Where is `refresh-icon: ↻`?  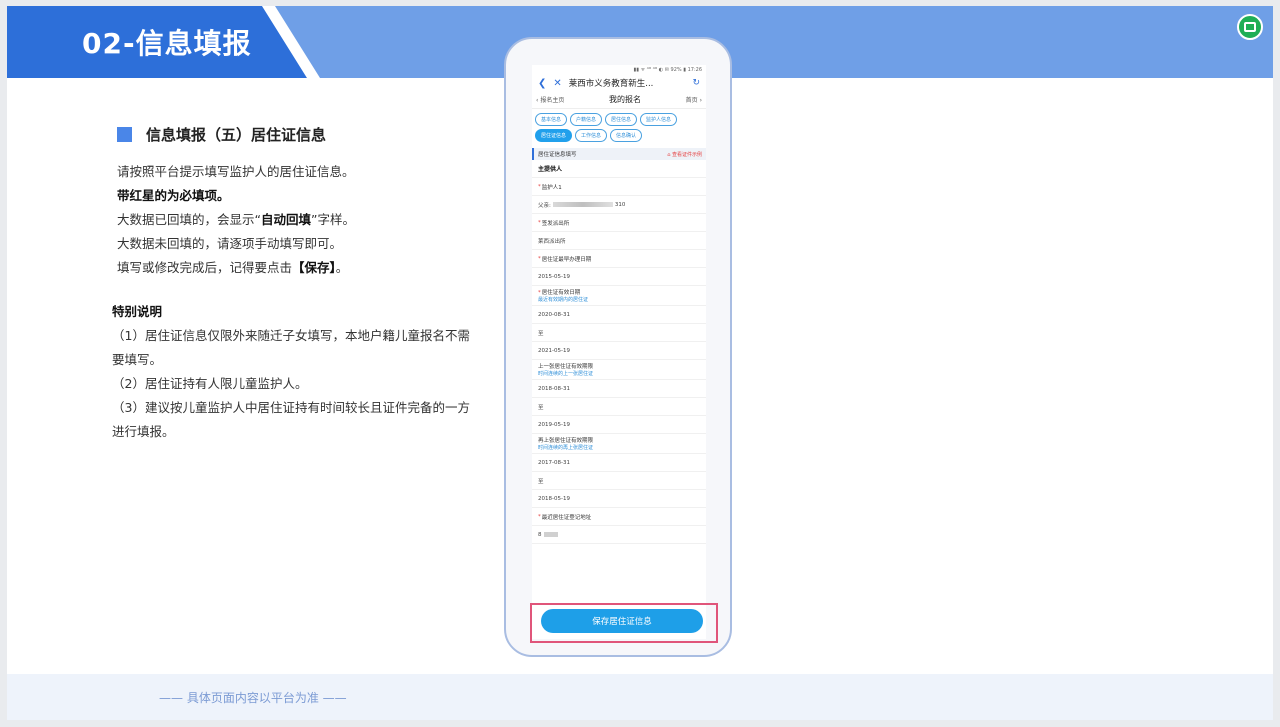
refresh-icon: ↻ is located at coordinates (696, 83).